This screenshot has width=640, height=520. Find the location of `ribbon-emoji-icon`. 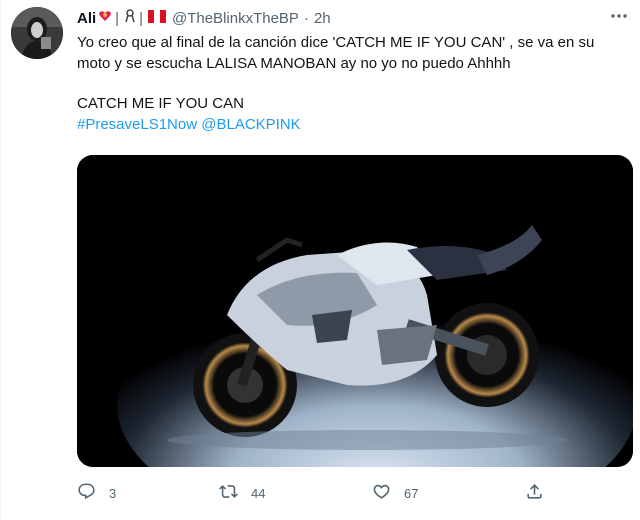

ribbon-emoji-icon is located at coordinates (130, 18).